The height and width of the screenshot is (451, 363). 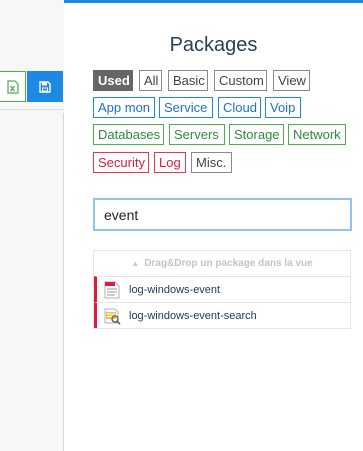 What do you see at coordinates (211, 162) in the screenshot?
I see `filter-misc: Misc.` at bounding box center [211, 162].